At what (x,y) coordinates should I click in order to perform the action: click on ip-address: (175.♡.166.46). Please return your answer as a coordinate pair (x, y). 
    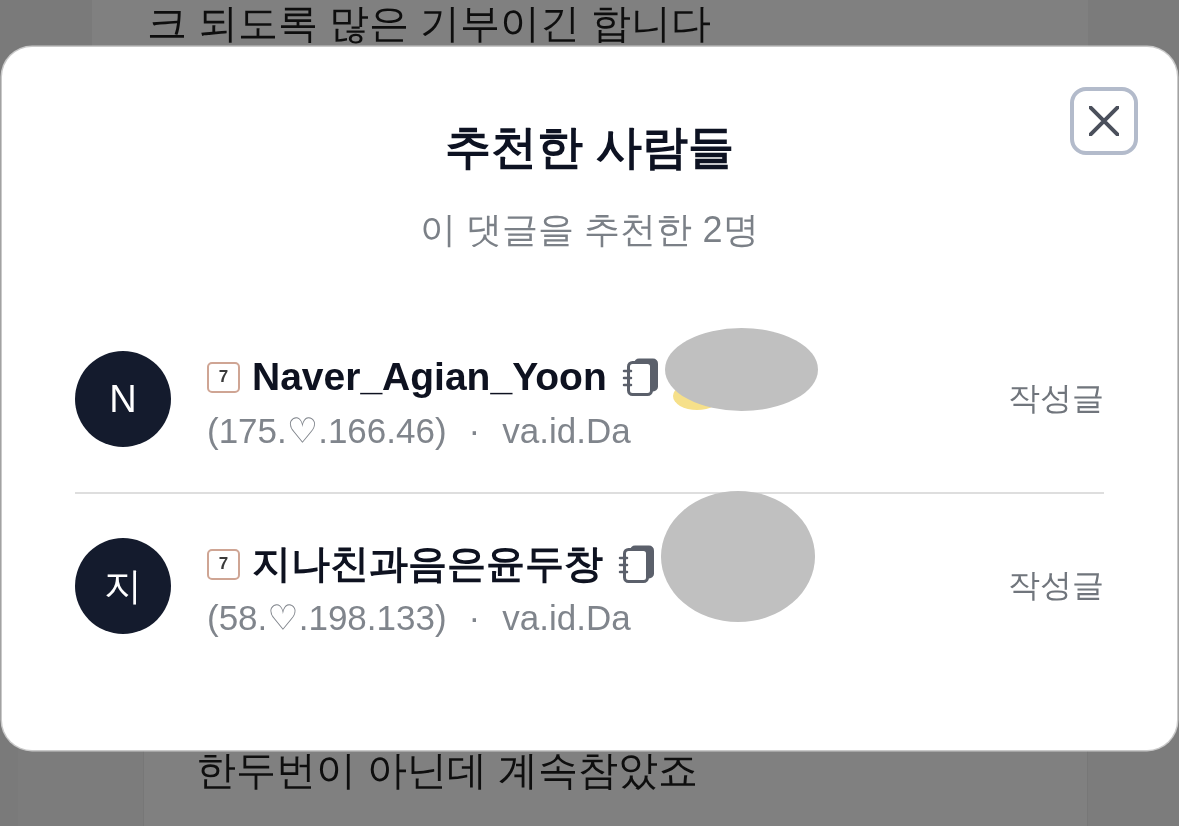
    Looking at the image, I should click on (327, 431).